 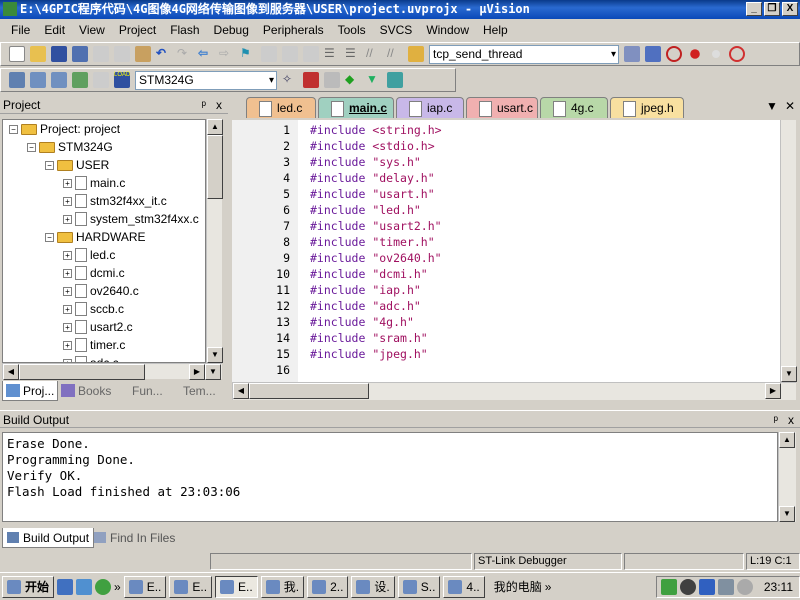 What do you see at coordinates (790, 9) in the screenshot?
I see `close-button: X` at bounding box center [790, 9].